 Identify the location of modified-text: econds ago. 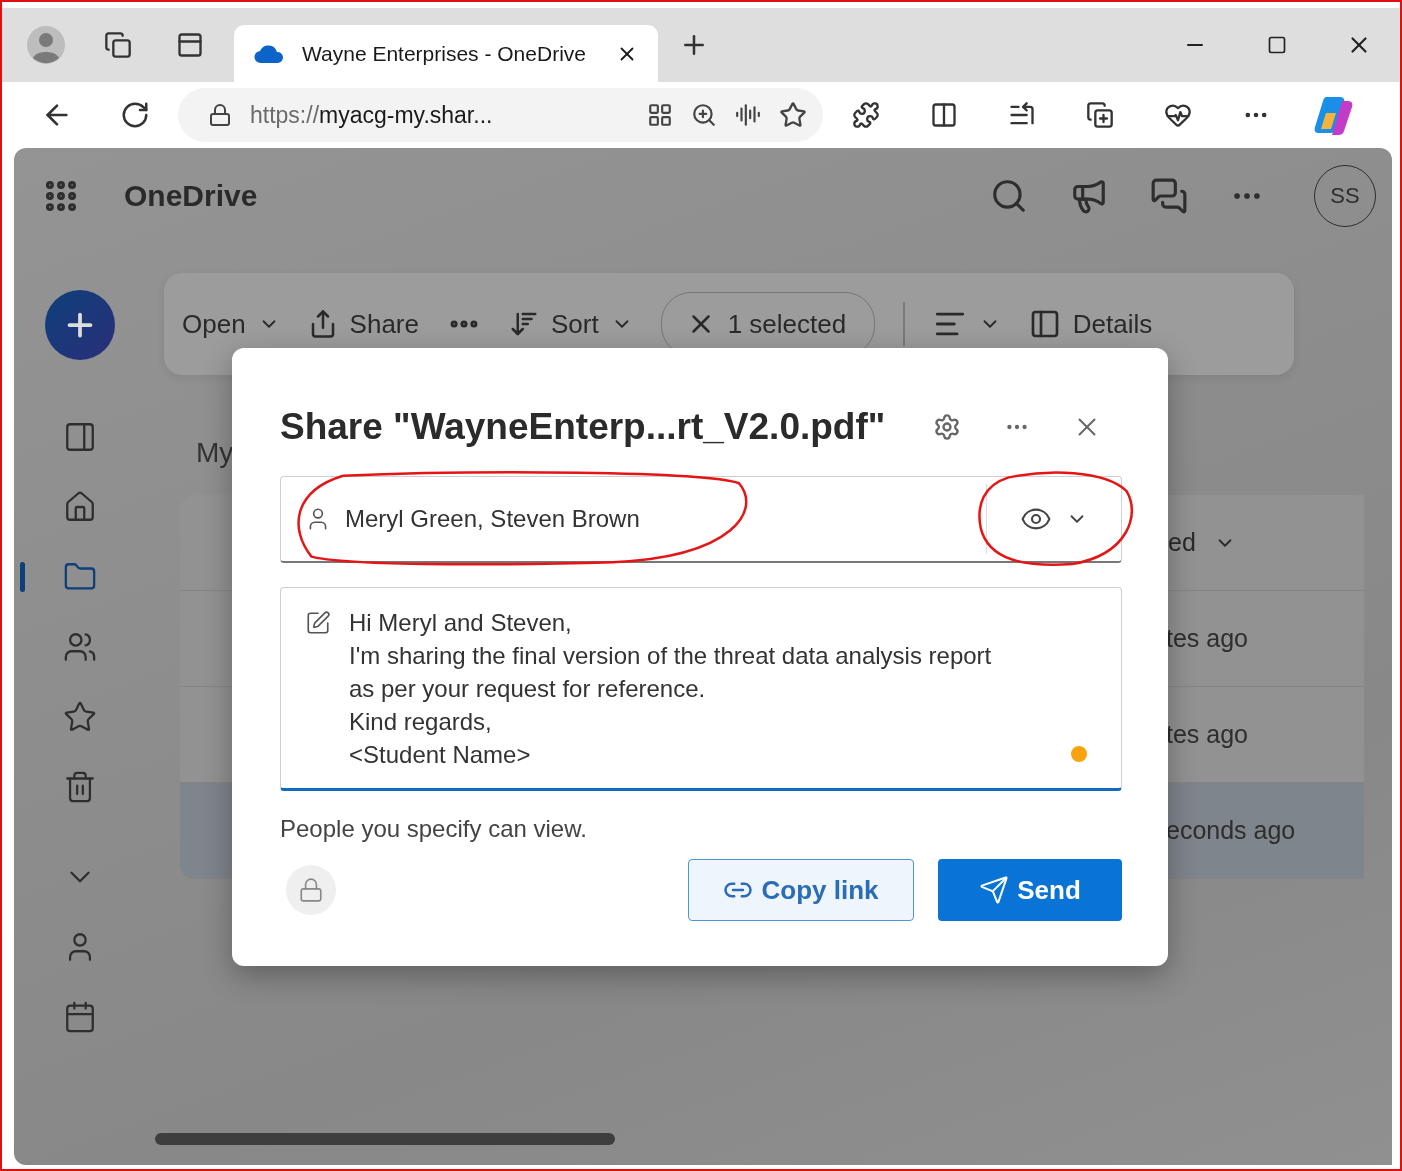
(1231, 830).